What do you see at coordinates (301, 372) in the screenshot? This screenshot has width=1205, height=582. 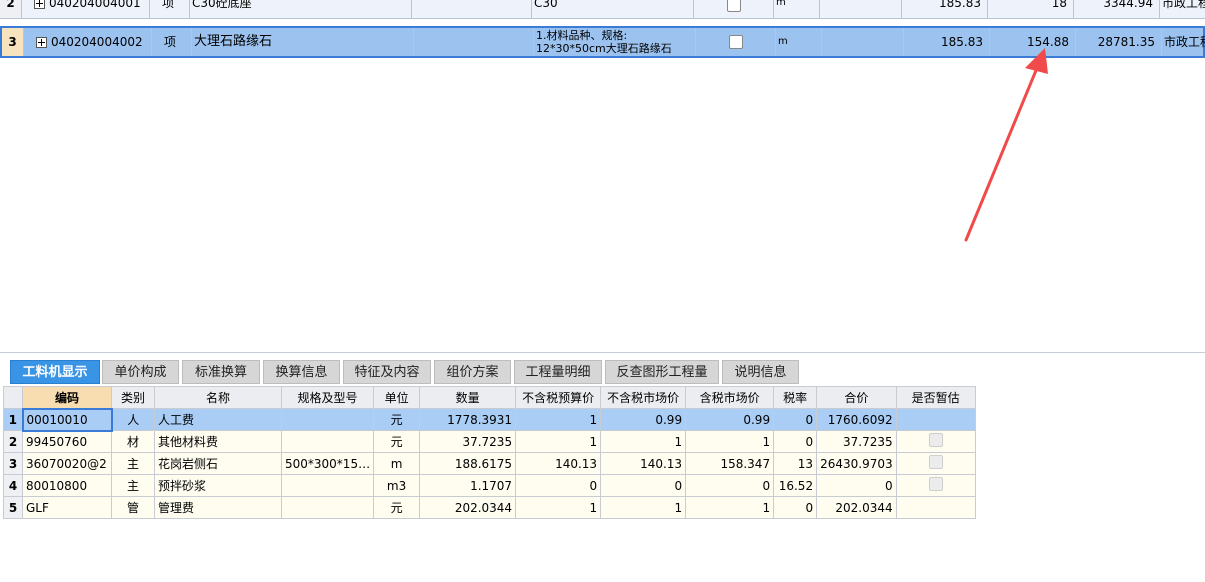 I see `tab-conversion-info: 换算信息` at bounding box center [301, 372].